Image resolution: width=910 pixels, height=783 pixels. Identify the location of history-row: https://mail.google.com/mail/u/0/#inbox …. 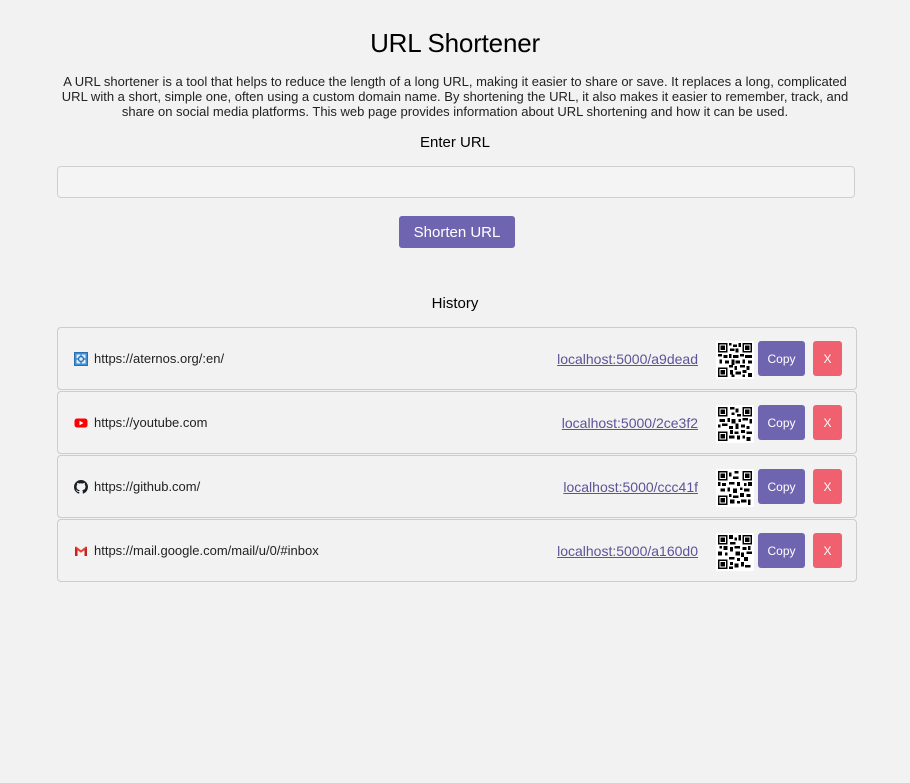
(457, 550).